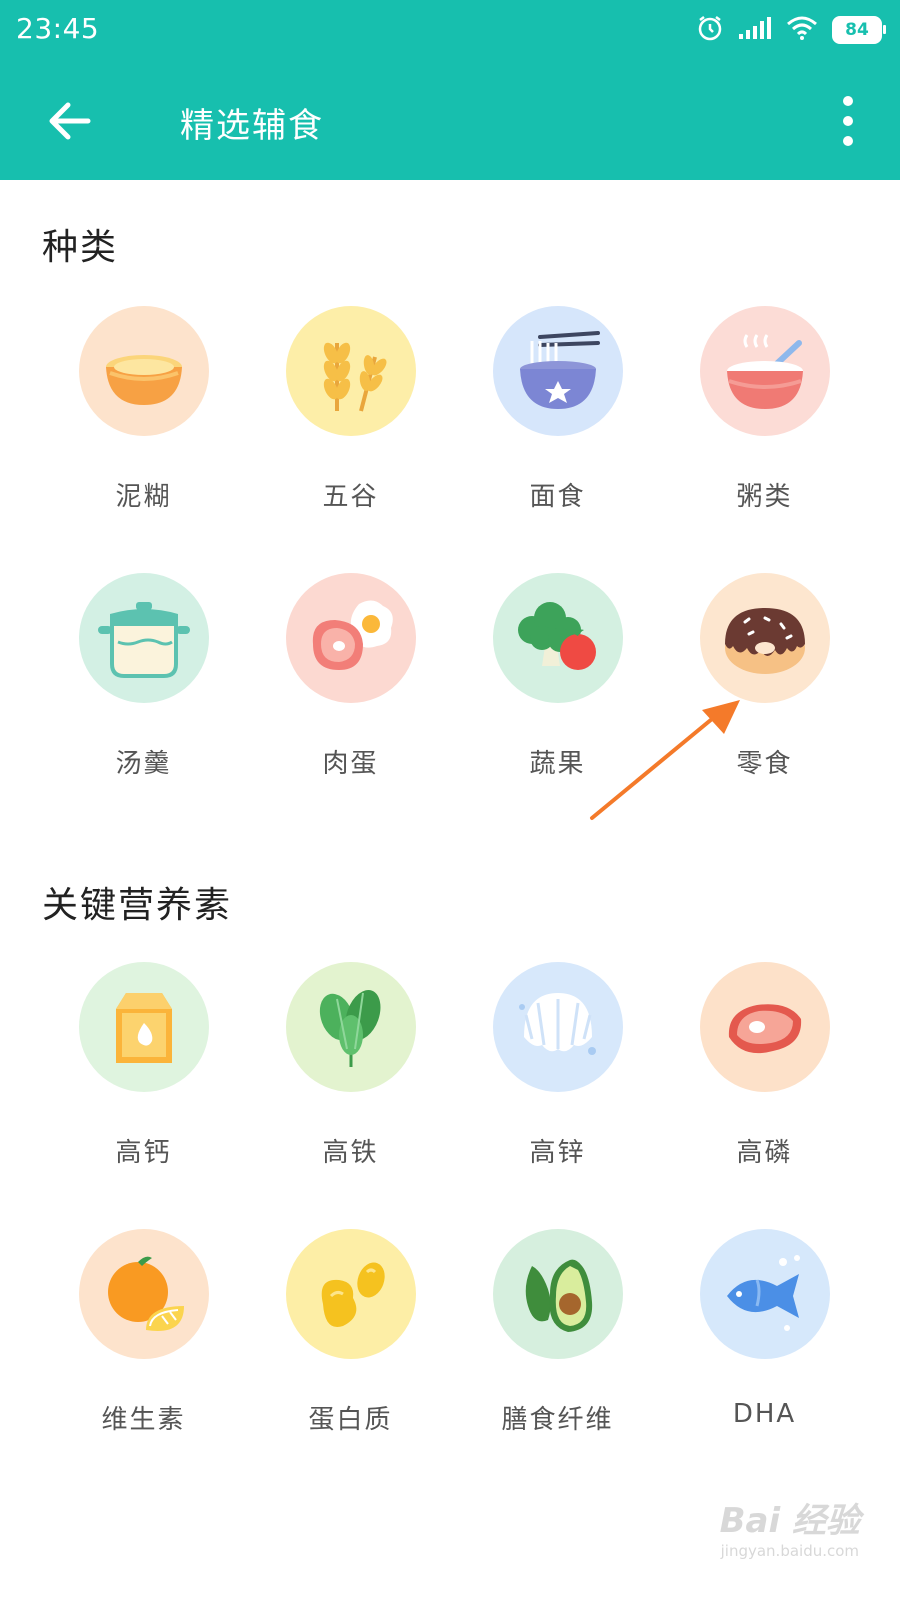 Image resolution: width=900 pixels, height=1600 pixels. I want to click on orange-icon, so click(145, 1293).